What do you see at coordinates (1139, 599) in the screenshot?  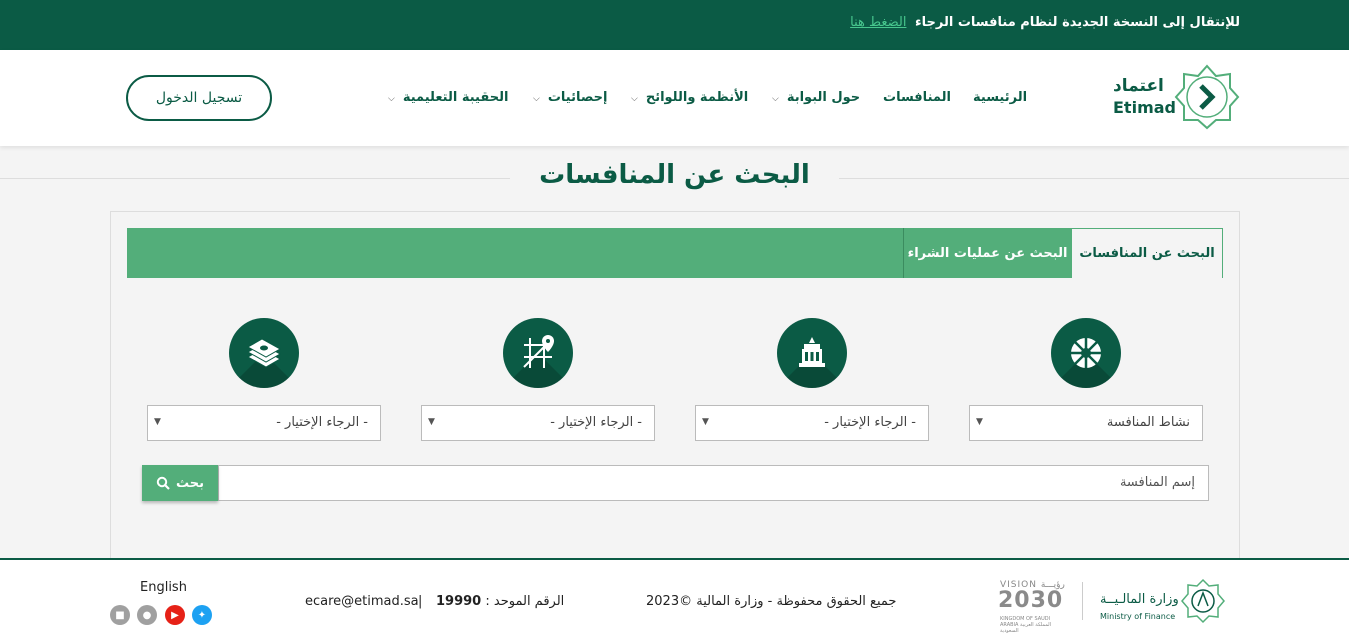 I see `ministry-arabic-name: وزارة المالـيــة` at bounding box center [1139, 599].